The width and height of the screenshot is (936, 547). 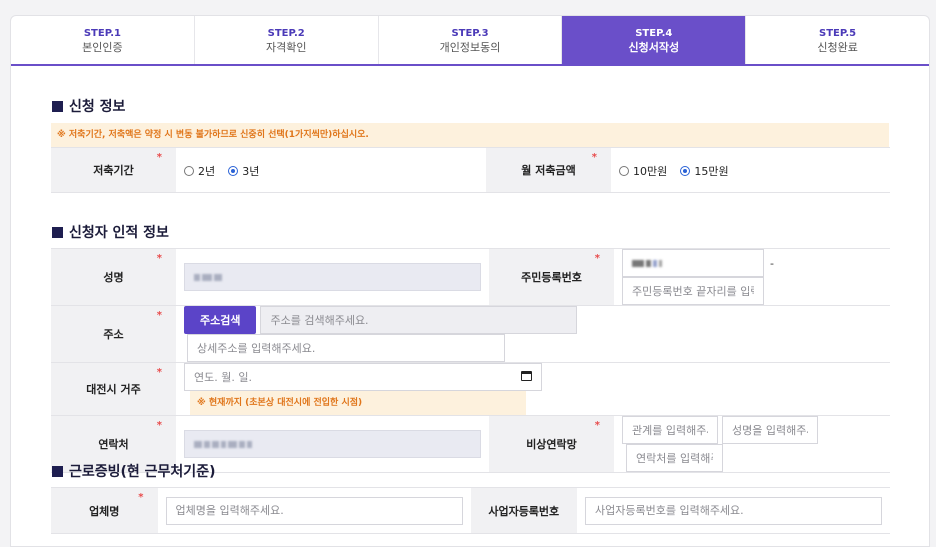 I want to click on step-number: STEP.4, so click(x=654, y=33).